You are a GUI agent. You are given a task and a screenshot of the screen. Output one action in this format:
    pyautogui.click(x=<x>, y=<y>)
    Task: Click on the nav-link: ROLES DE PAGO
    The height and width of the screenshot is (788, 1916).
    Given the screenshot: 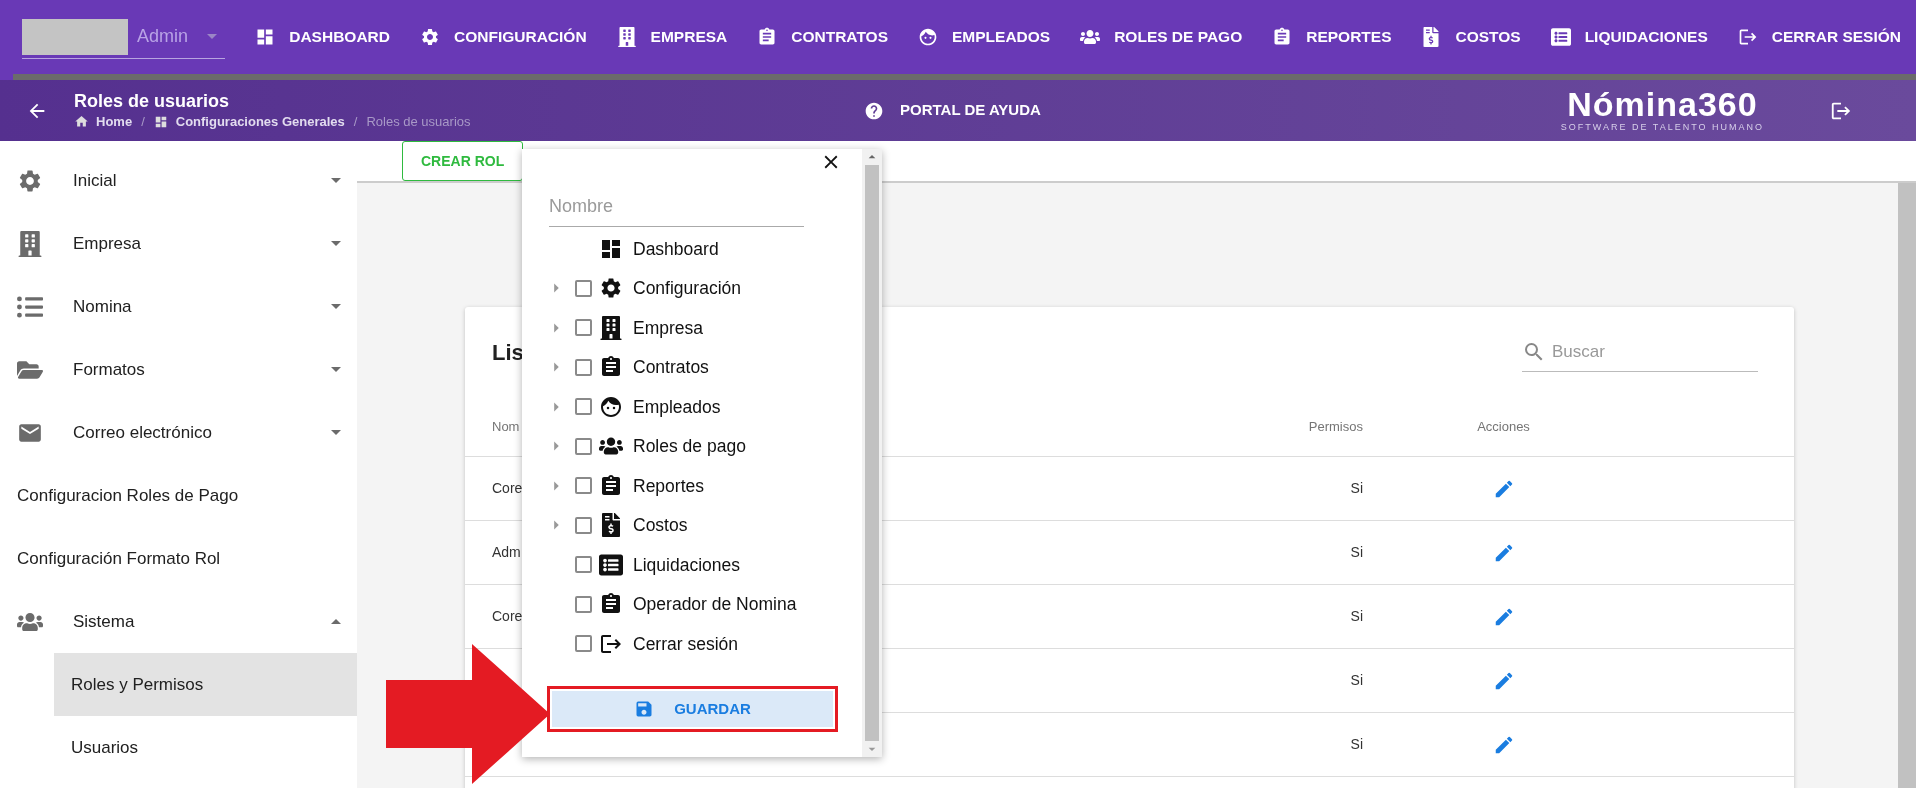 What is the action you would take?
    pyautogui.click(x=1161, y=37)
    